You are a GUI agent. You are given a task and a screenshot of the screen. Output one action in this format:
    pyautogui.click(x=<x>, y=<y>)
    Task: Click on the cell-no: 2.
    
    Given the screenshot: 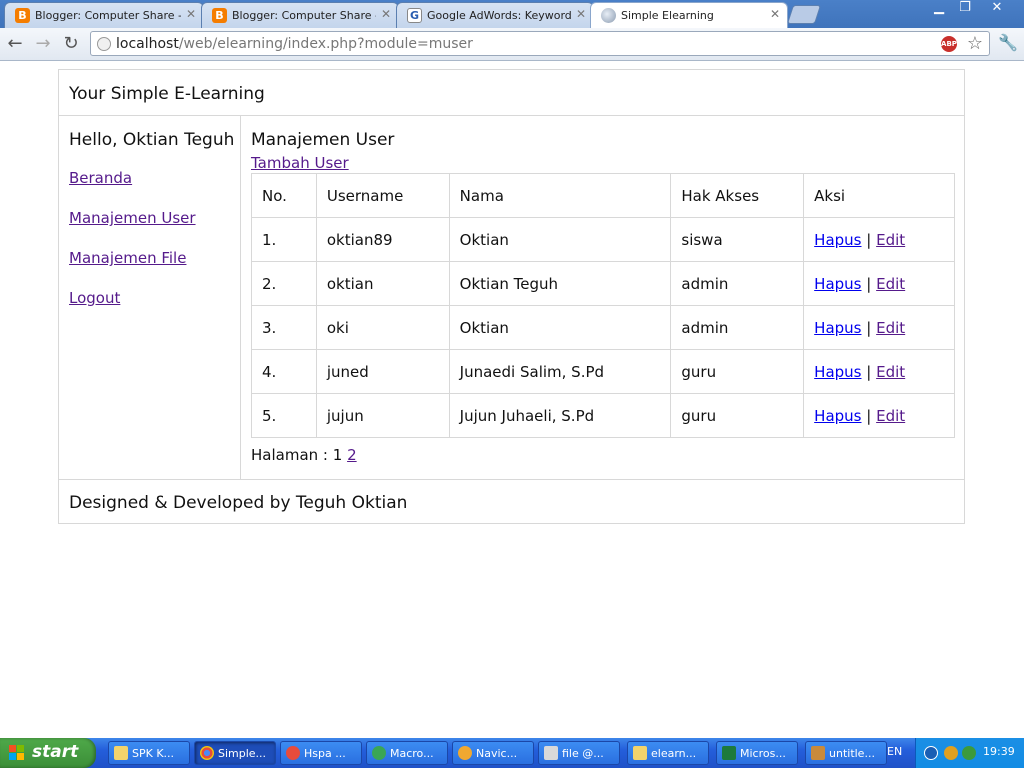 What is the action you would take?
    pyautogui.click(x=284, y=283)
    